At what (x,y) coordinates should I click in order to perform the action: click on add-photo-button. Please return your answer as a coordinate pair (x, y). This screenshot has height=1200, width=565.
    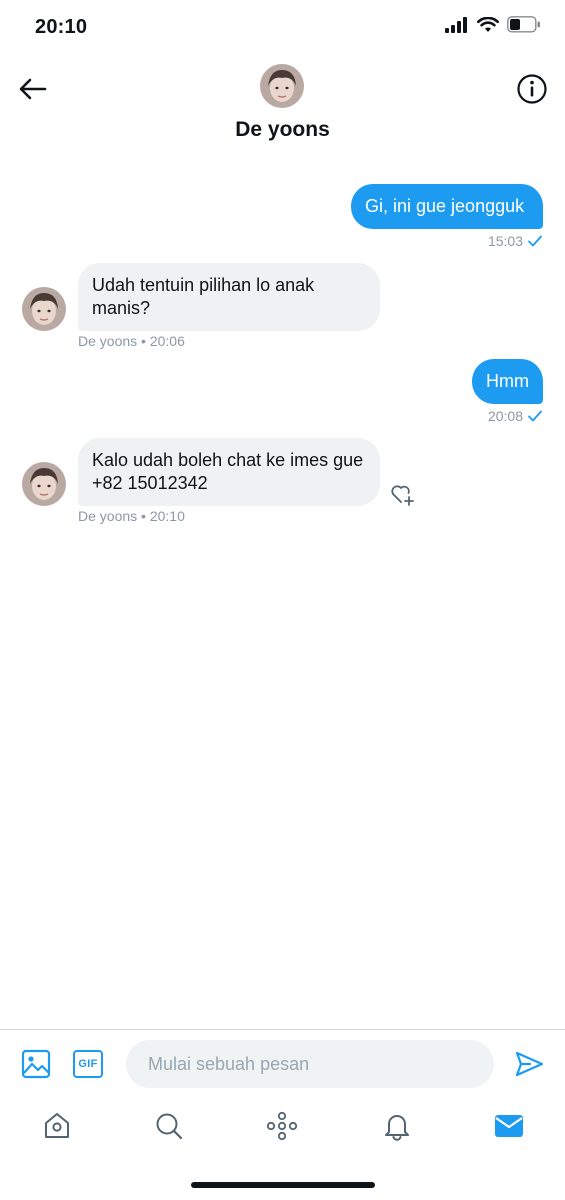
    Looking at the image, I should click on (36, 1064).